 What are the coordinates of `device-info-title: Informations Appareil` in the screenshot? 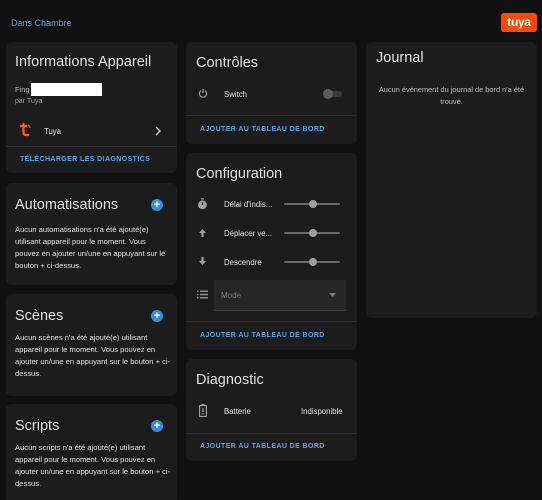 It's located at (83, 62).